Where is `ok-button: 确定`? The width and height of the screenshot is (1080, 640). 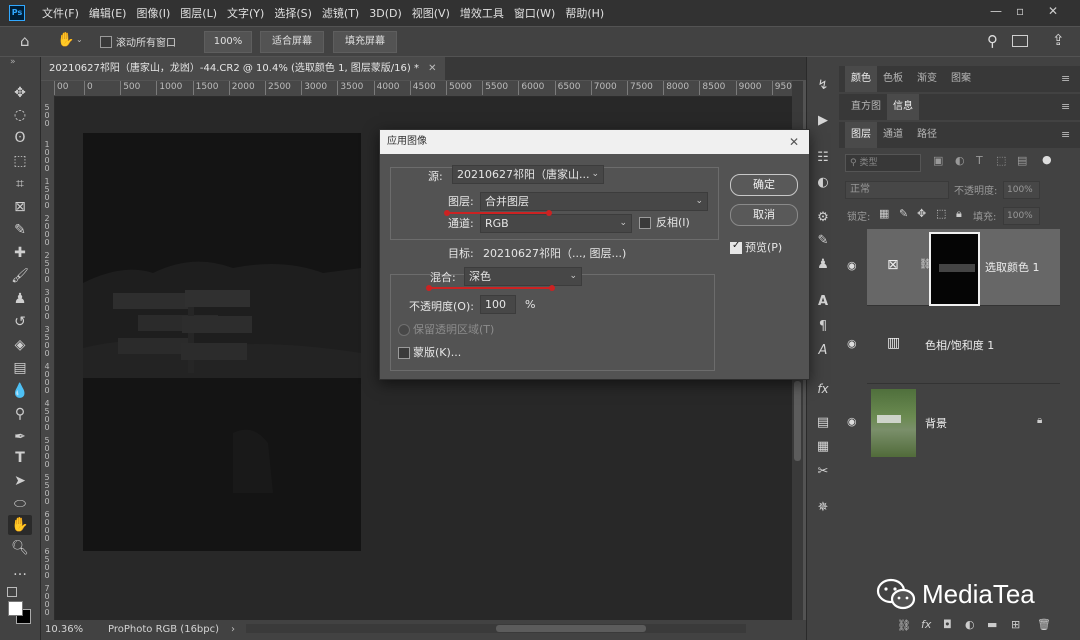
ok-button: 确定 is located at coordinates (764, 185).